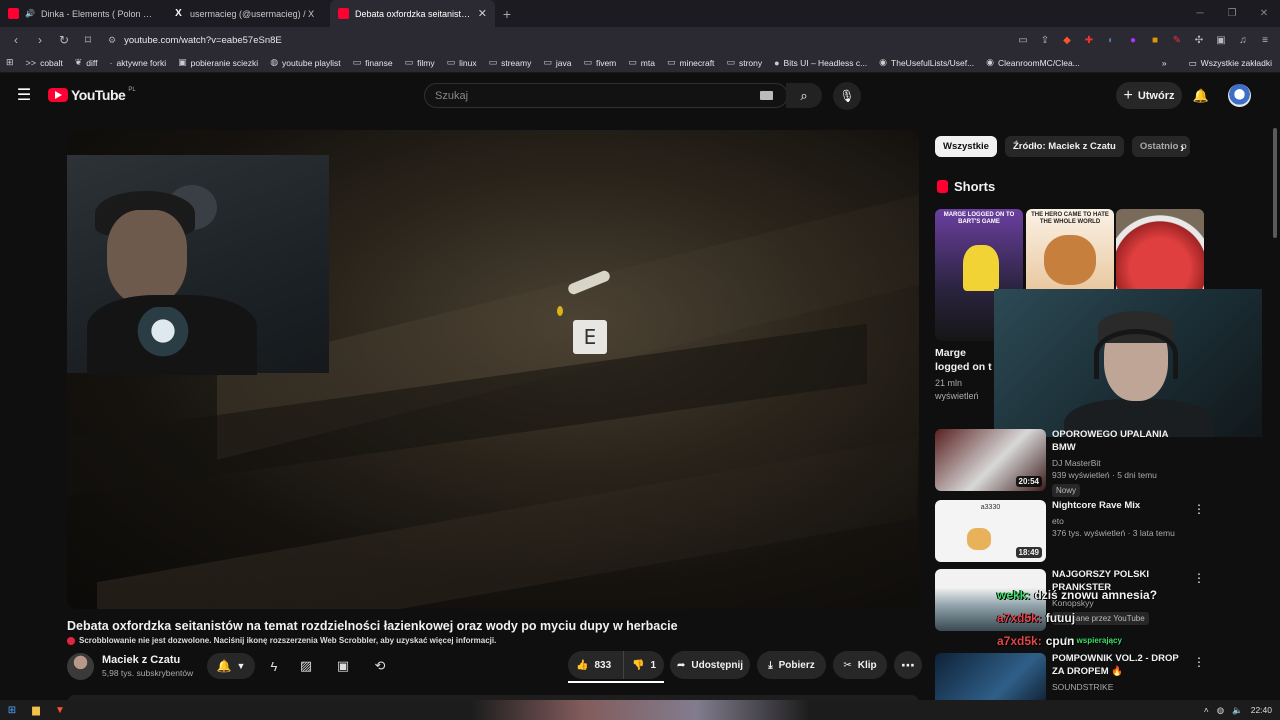 The height and width of the screenshot is (720, 1280). What do you see at coordinates (744, 62) in the screenshot?
I see `bookmark-item: ▭ strony` at bounding box center [744, 62].